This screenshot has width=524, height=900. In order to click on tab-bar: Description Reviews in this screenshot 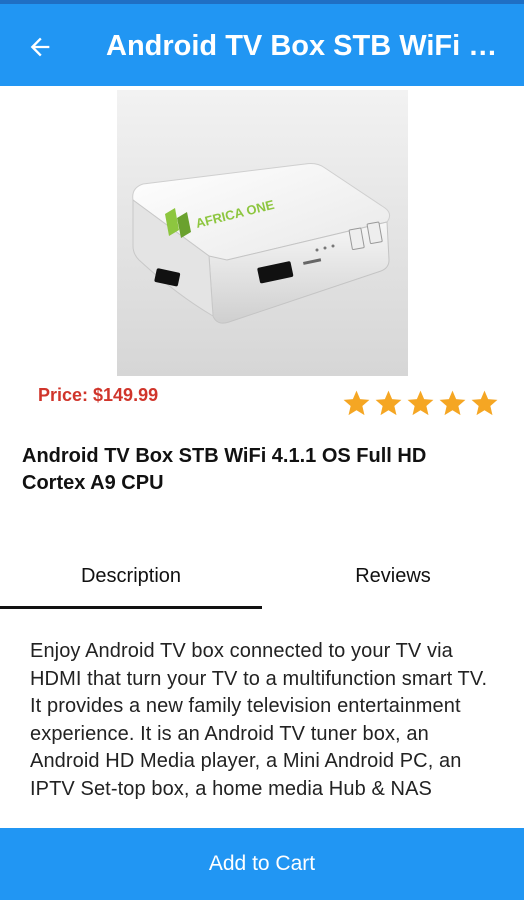, I will do `click(262, 577)`.